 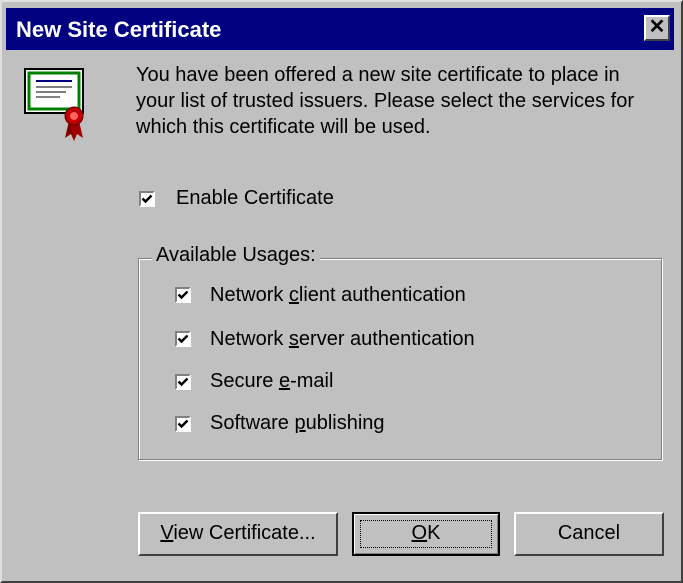 I want to click on secure-email-label: Secure e-mail, so click(x=271, y=381).